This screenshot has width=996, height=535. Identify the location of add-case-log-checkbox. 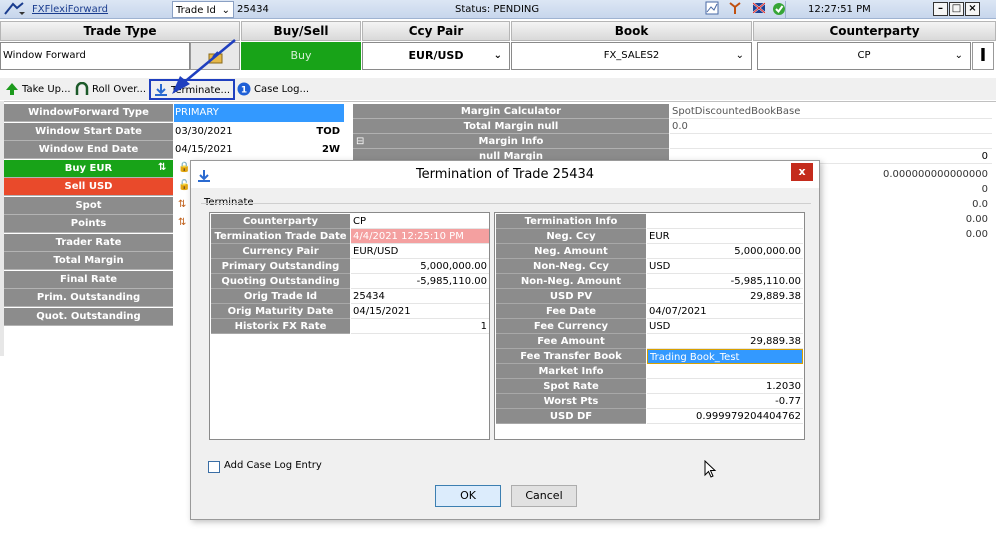
(214, 467).